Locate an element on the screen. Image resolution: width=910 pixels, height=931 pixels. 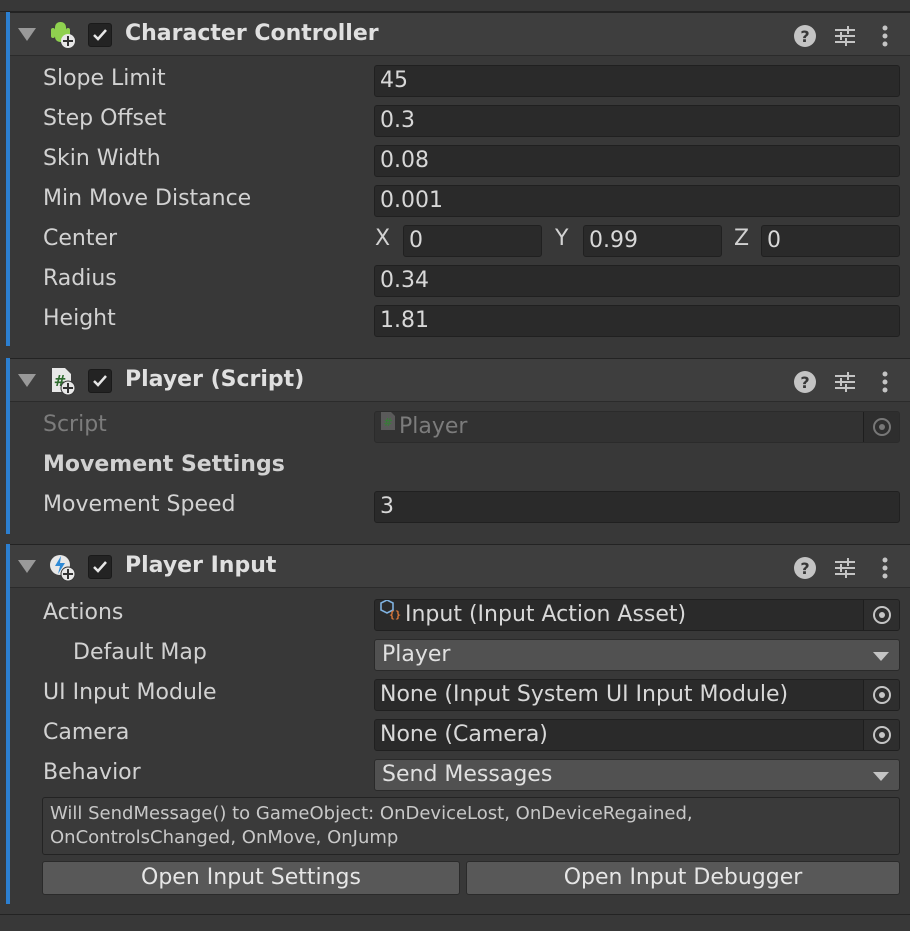
field-label: Slope Limit is located at coordinates (104, 78).